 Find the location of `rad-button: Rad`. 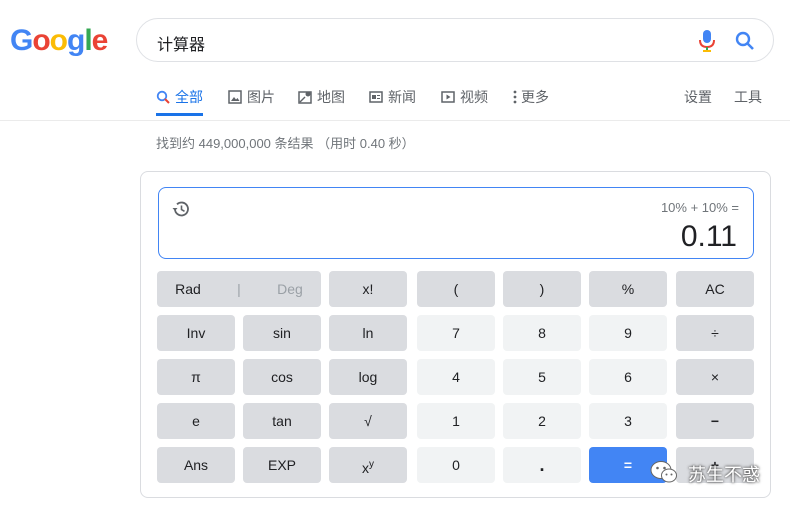

rad-button: Rad is located at coordinates (188, 289).